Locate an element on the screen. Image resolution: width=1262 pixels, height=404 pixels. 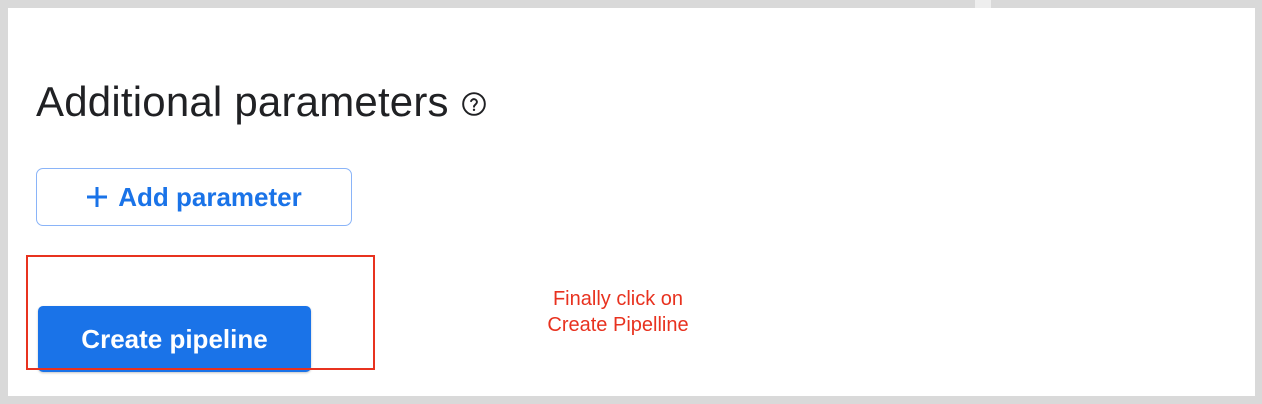
create-pipeline-label: Create pipeline is located at coordinates (174, 338).